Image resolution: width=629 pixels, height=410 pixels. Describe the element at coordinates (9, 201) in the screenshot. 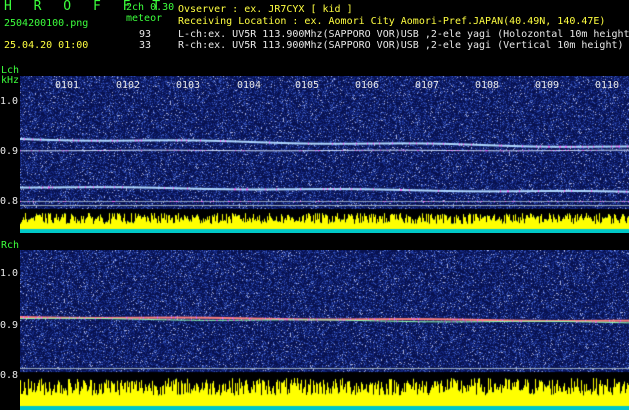

I see `lch-ytick-0-8: 0.8` at that location.